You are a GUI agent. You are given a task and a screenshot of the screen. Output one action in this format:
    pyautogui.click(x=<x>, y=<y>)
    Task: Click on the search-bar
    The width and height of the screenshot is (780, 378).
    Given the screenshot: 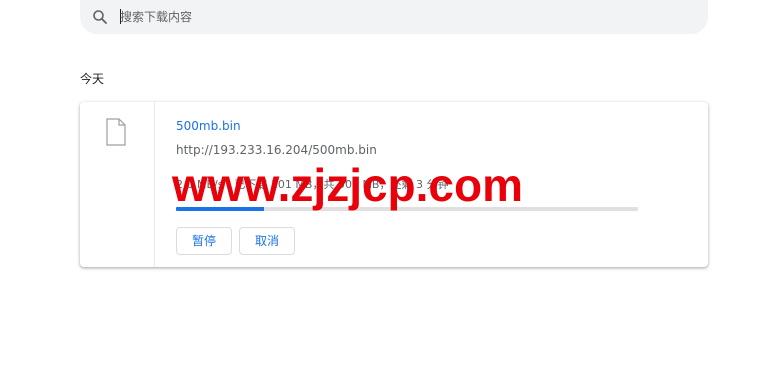 What is the action you would take?
    pyautogui.click(x=394, y=17)
    